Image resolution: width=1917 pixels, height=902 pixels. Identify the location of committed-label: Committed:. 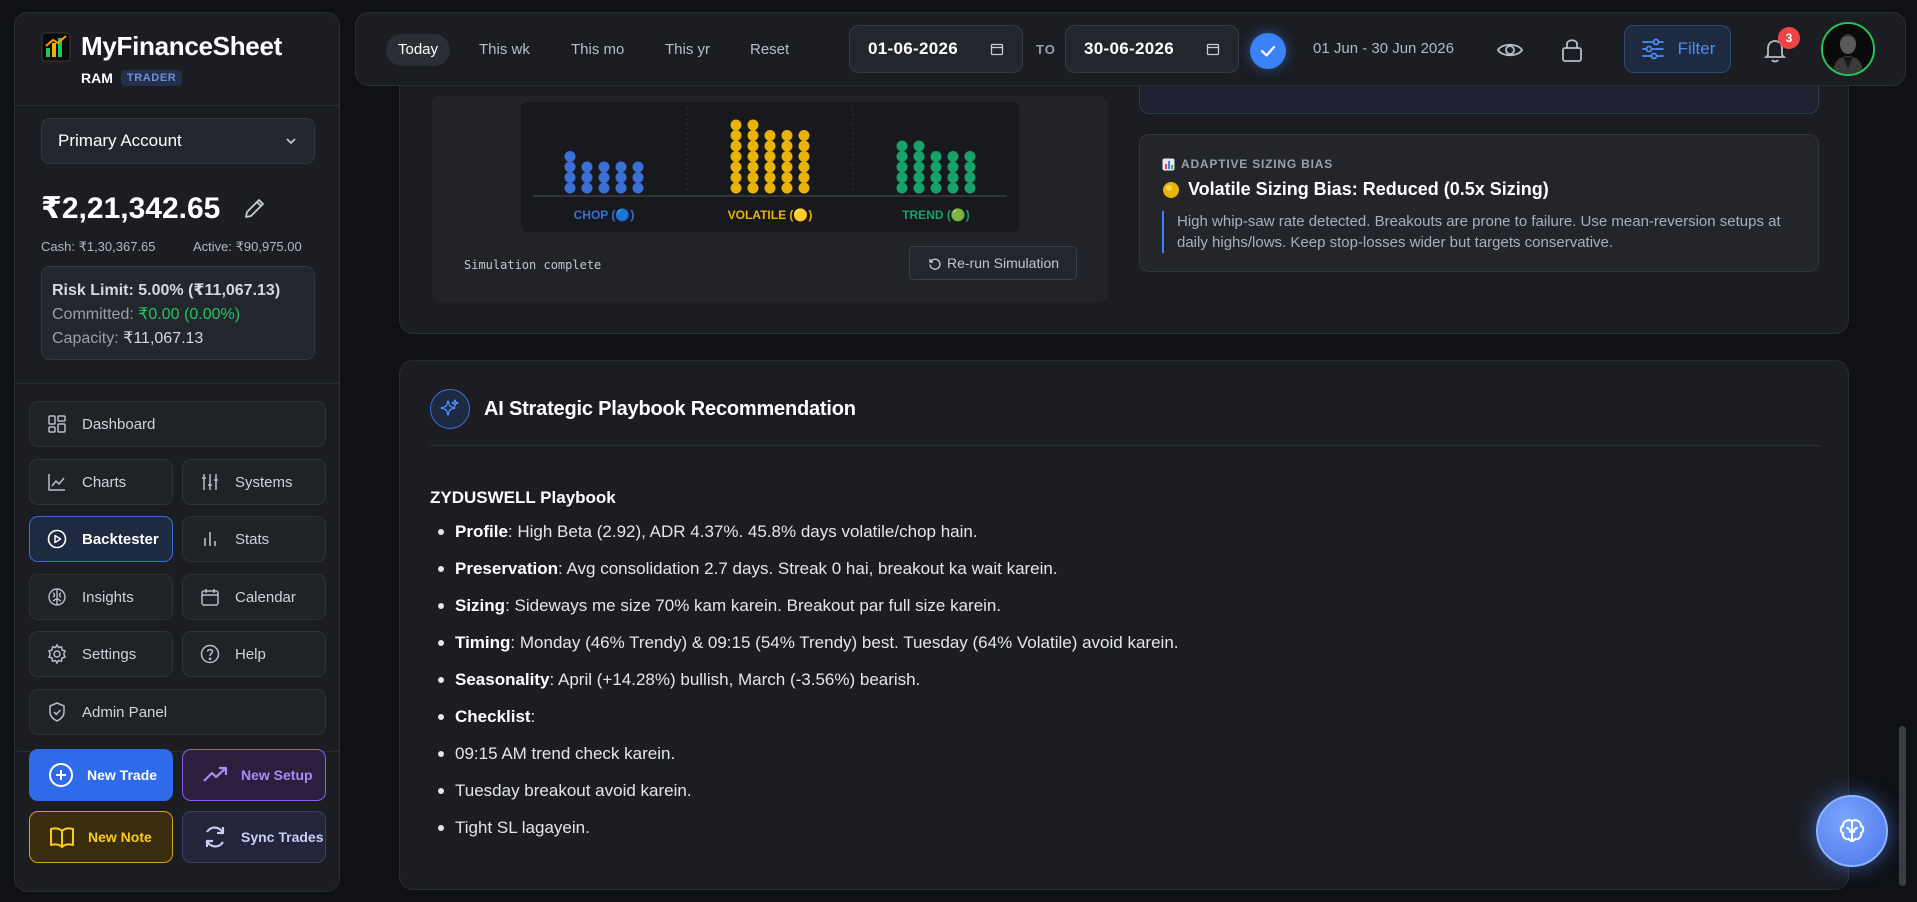
(93, 314).